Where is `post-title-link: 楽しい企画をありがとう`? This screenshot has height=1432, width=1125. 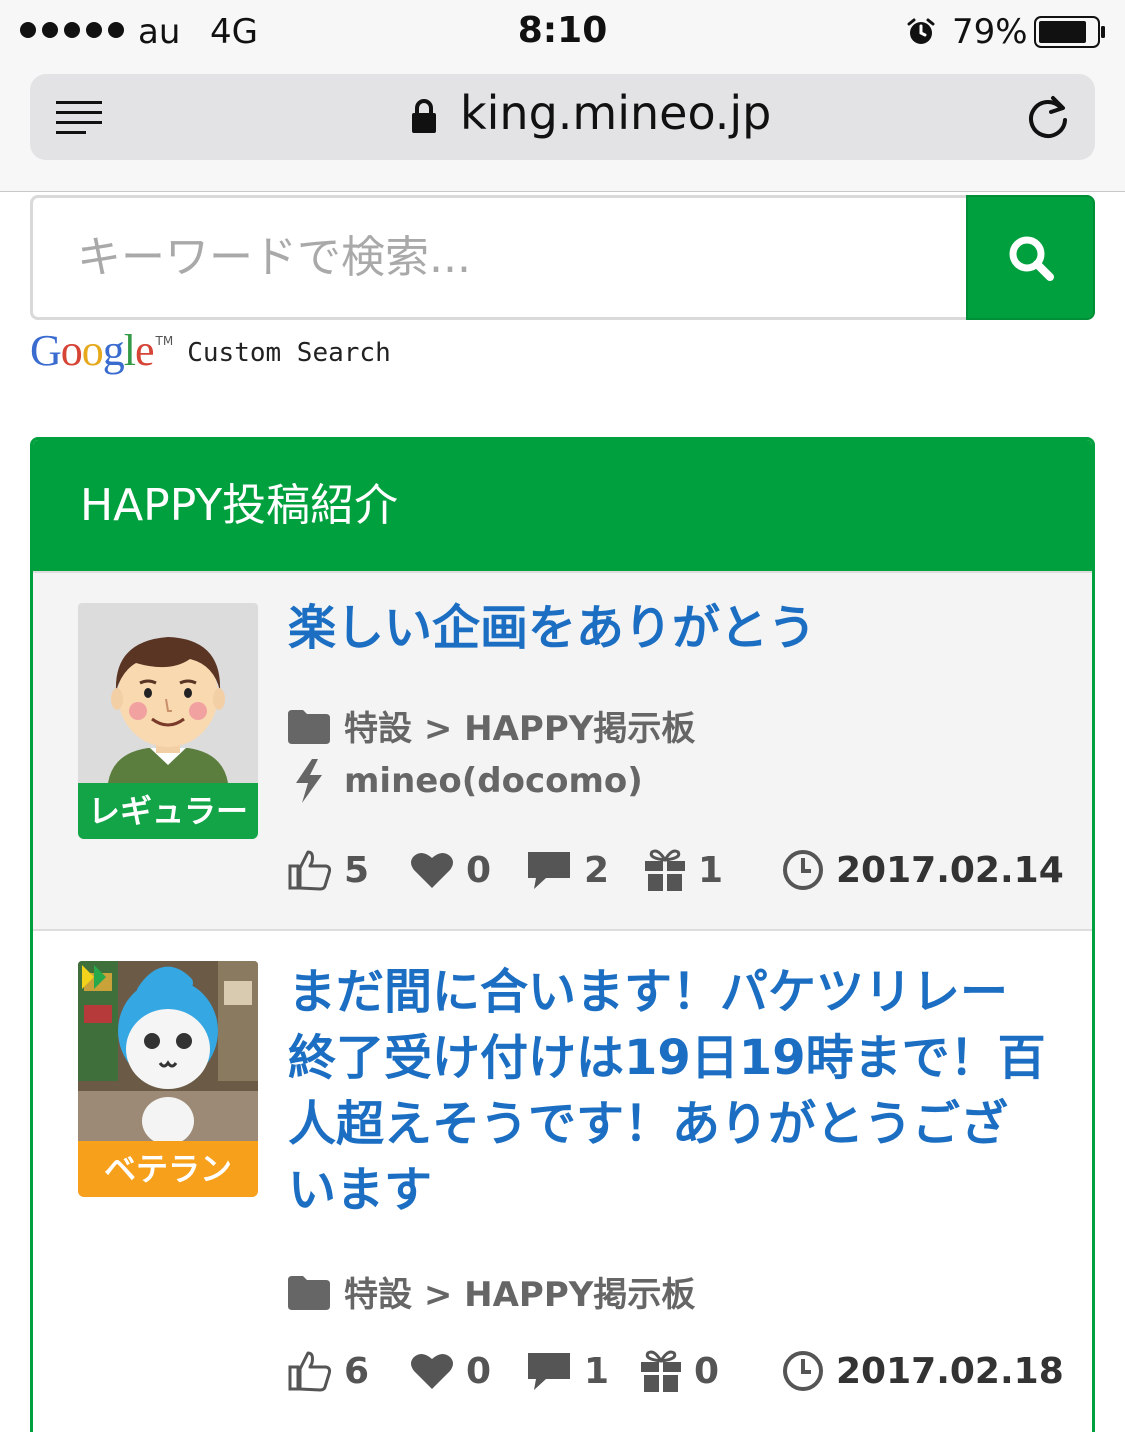
post-title-link: 楽しい企画をありがとう is located at coordinates (668, 628).